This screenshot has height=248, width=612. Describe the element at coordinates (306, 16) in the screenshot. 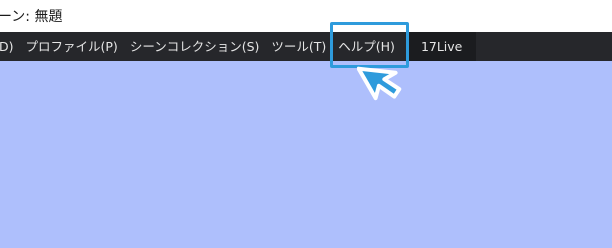

I see `title-bar: ーン: 無題` at that location.